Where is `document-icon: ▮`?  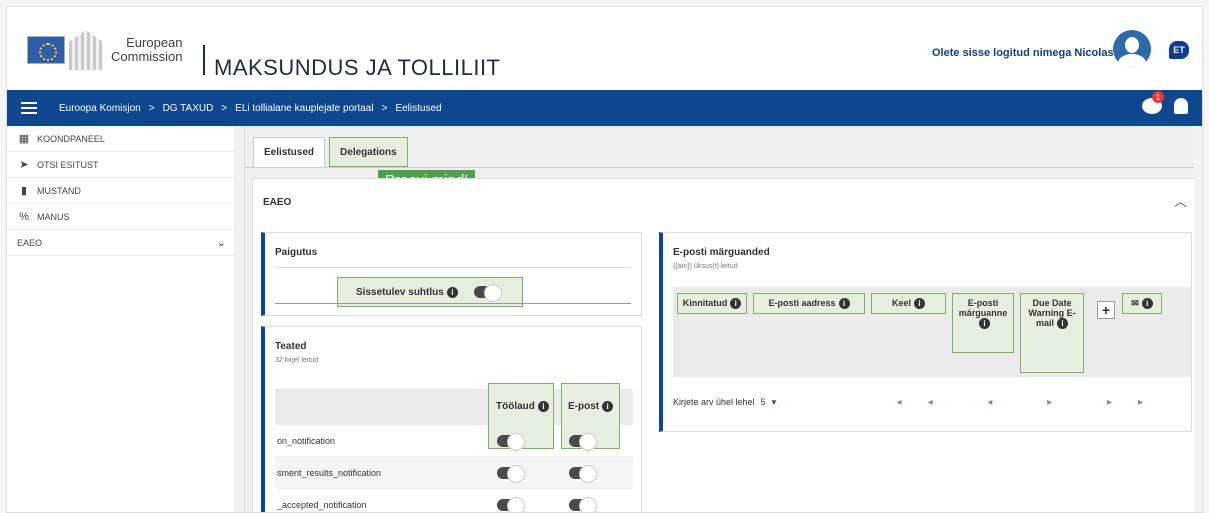
document-icon: ▮ is located at coordinates (24, 191).